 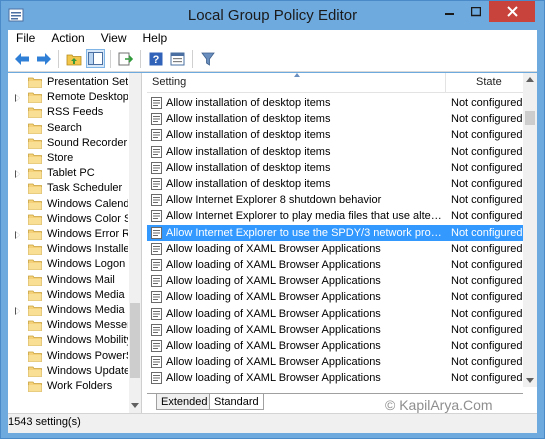 I want to click on tree-item: Windows Update, so click(x=68, y=371).